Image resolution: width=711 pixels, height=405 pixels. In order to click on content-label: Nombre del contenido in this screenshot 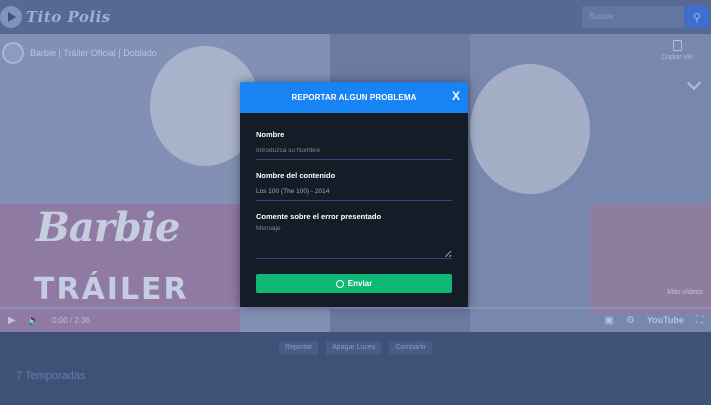, I will do `click(296, 175)`.